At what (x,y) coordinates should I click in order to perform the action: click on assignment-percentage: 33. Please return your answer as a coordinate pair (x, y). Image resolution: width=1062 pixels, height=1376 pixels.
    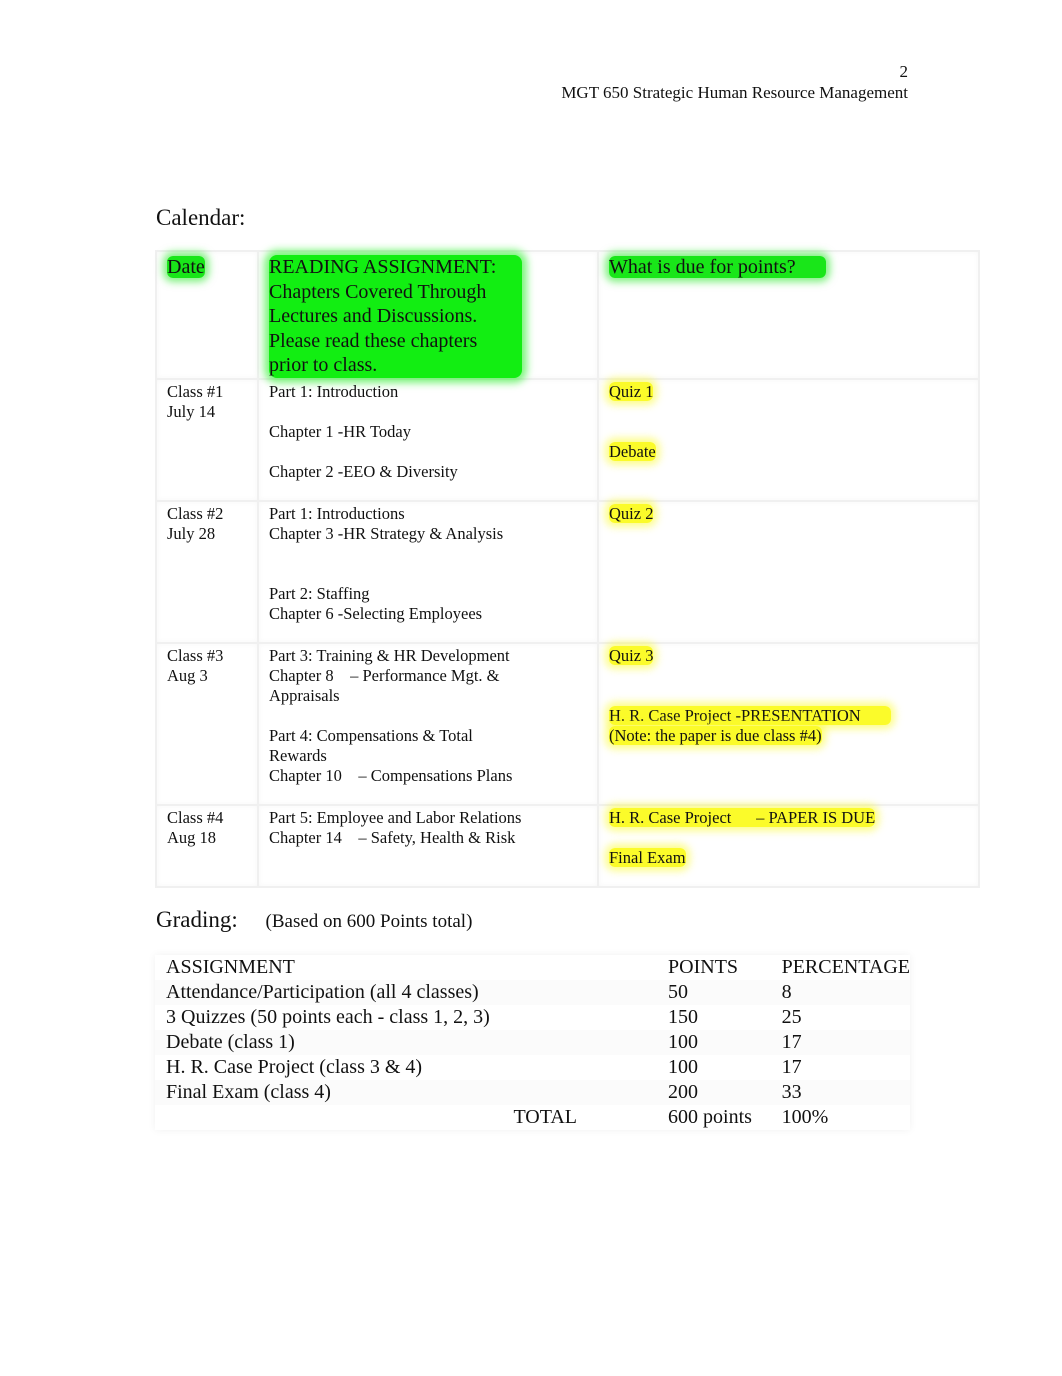
    Looking at the image, I should click on (791, 1092).